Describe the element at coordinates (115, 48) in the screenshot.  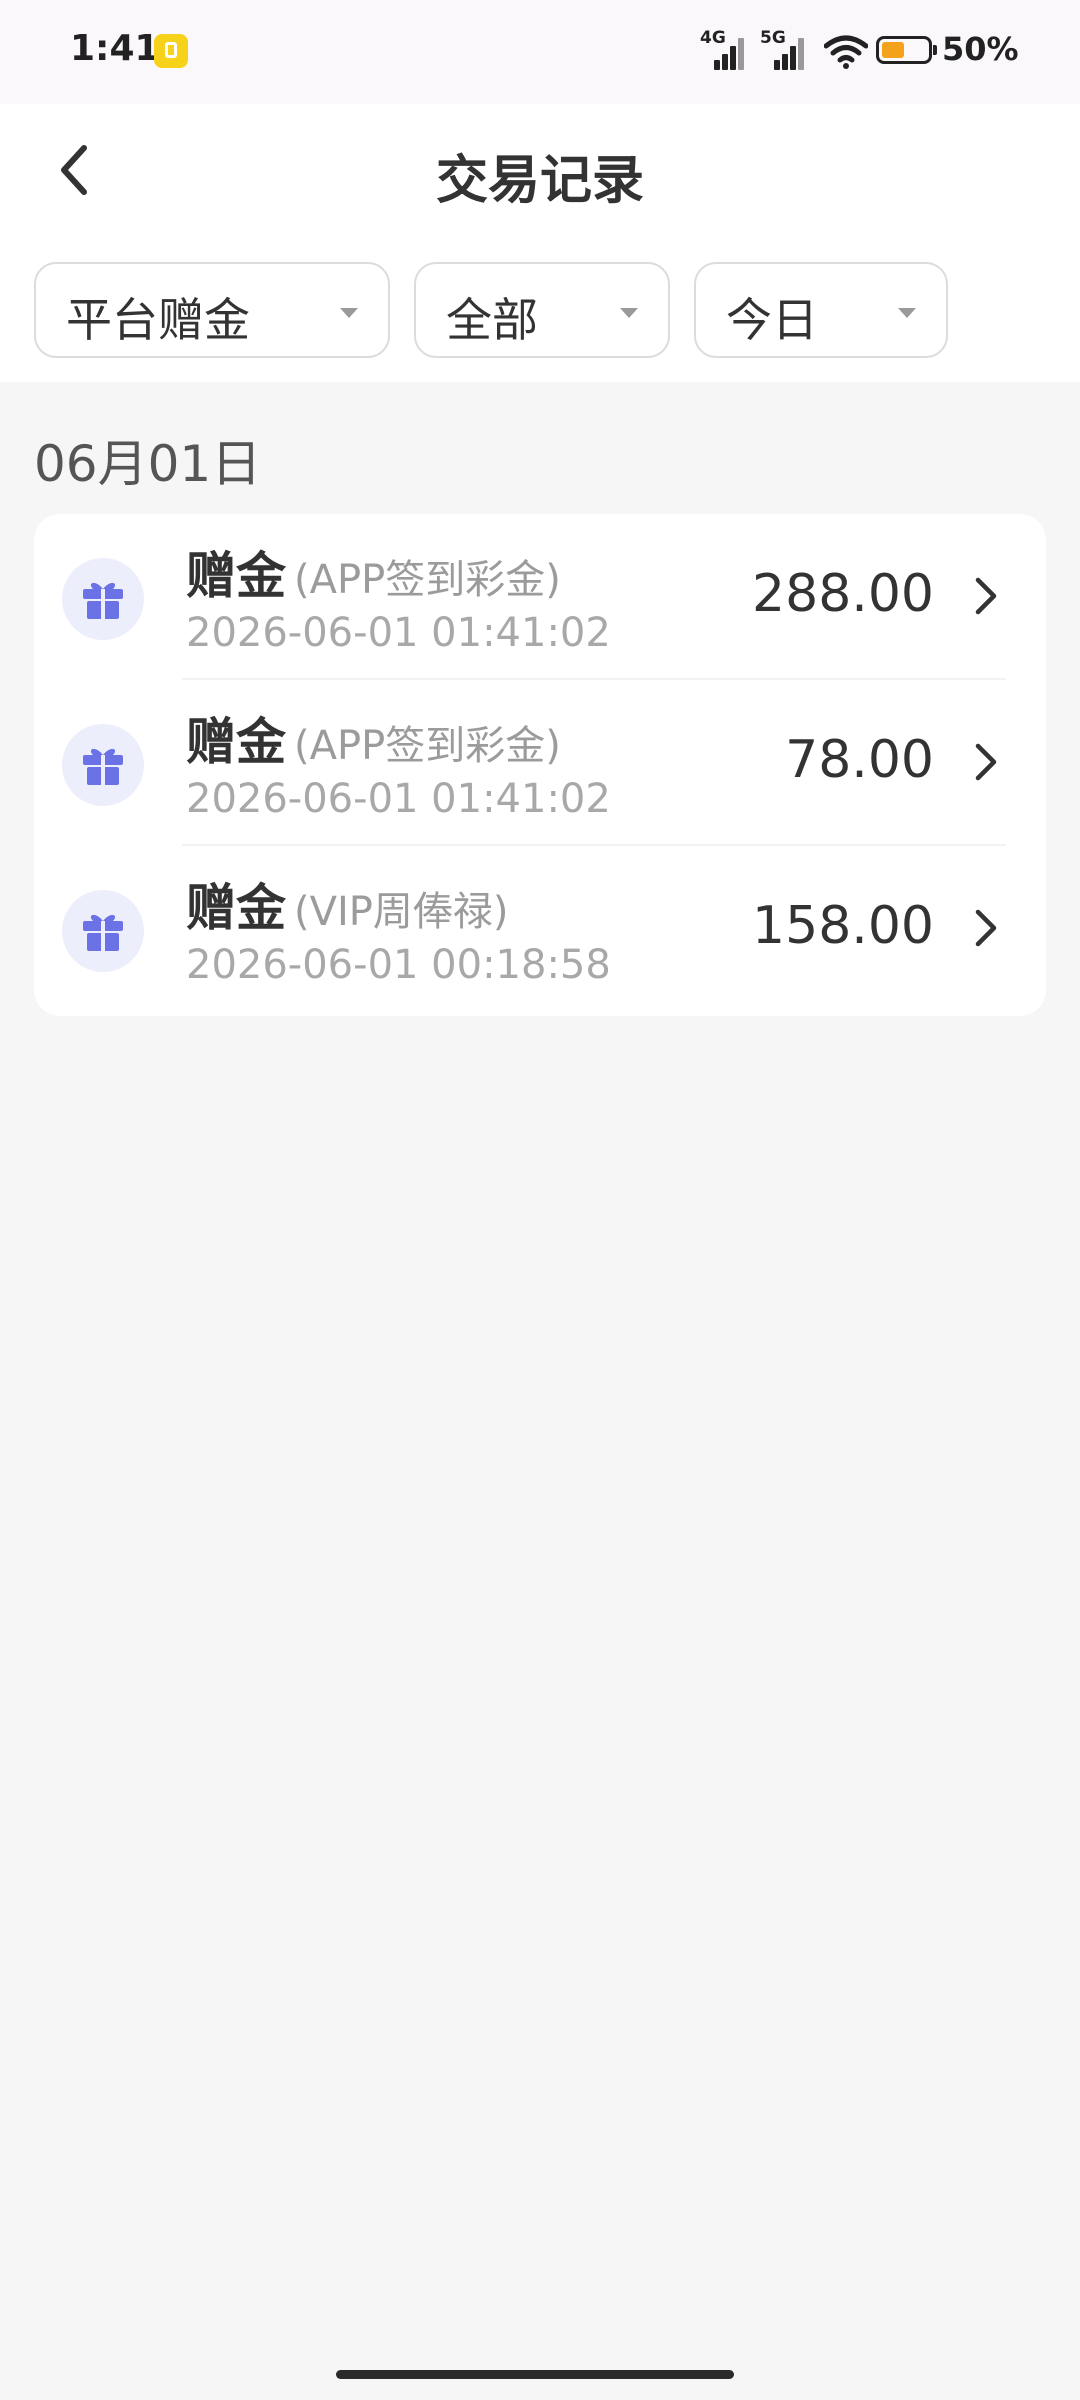
I see `status-time: 1:41` at that location.